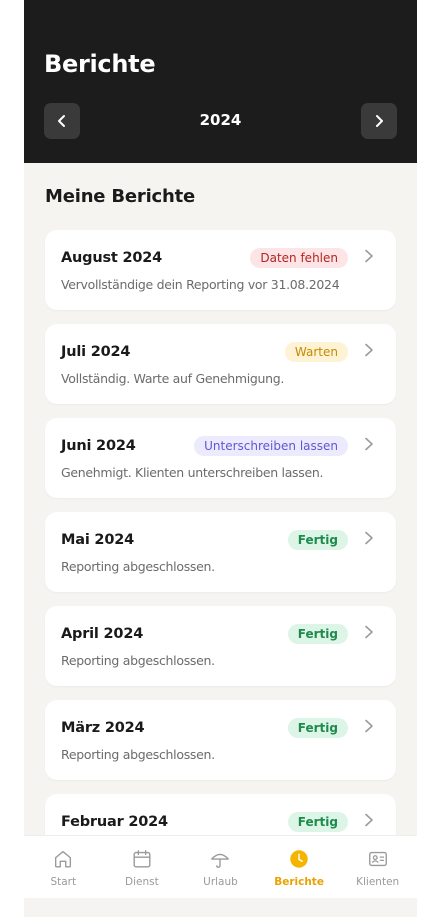  What do you see at coordinates (112, 258) in the screenshot?
I see `report-month: August 2024` at bounding box center [112, 258].